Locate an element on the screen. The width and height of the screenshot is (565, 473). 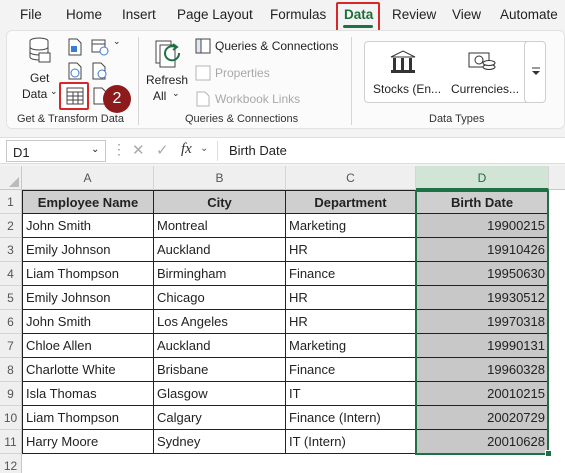
select-all-corner is located at coordinates (11, 178).